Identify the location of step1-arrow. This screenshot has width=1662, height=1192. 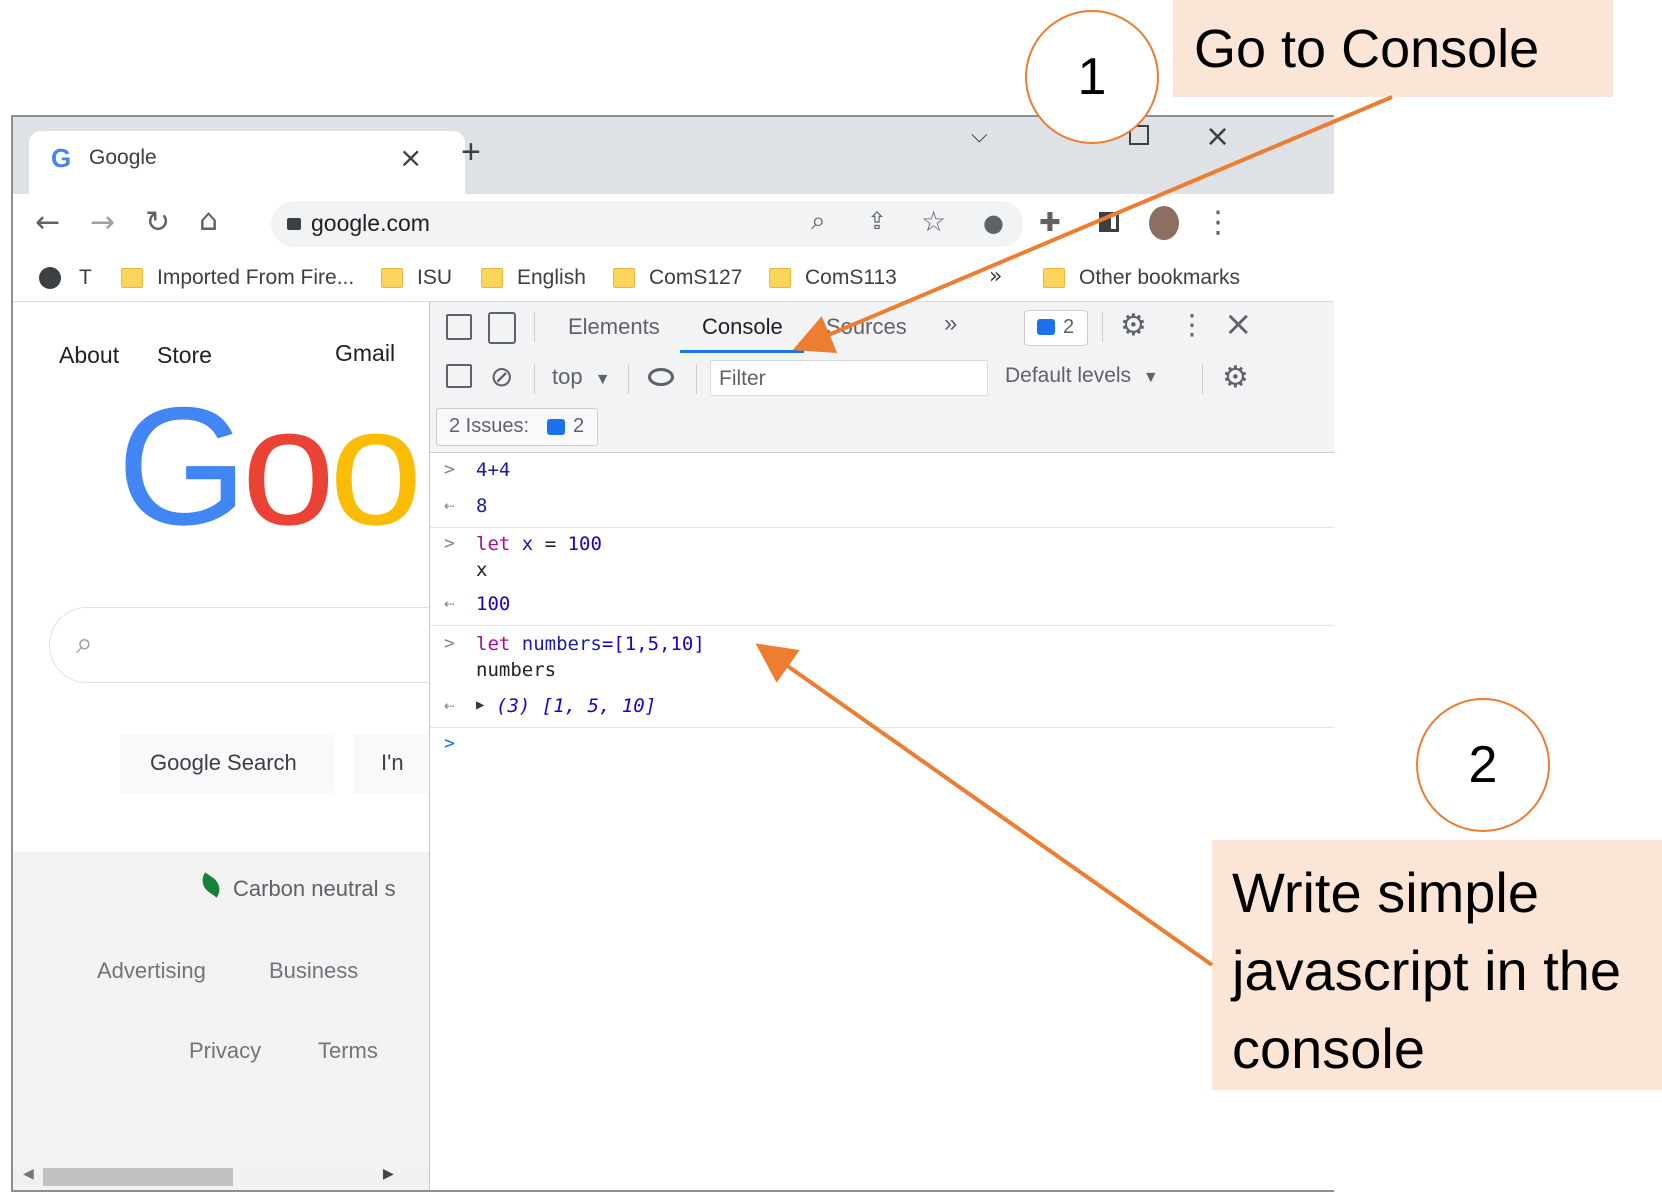
(1092, 224).